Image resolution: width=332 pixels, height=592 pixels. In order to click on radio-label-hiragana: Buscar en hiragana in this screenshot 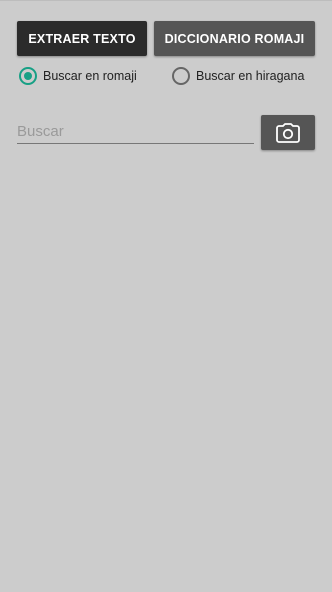, I will do `click(250, 76)`.